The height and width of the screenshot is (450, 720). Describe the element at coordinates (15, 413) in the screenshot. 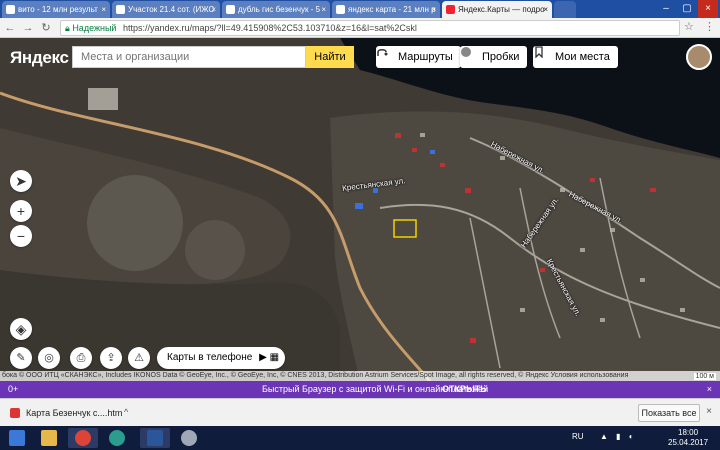

I see `file-icon` at that location.